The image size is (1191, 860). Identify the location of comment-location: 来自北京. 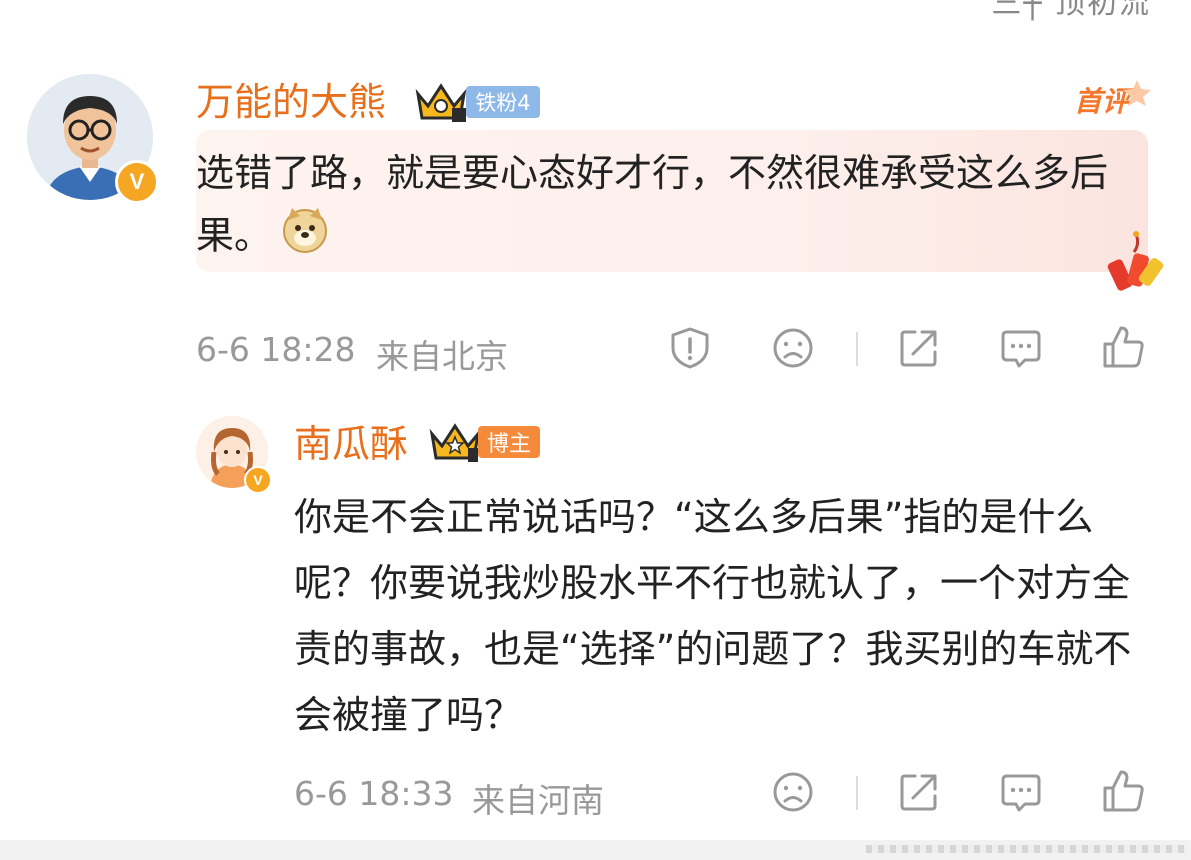
(442, 356).